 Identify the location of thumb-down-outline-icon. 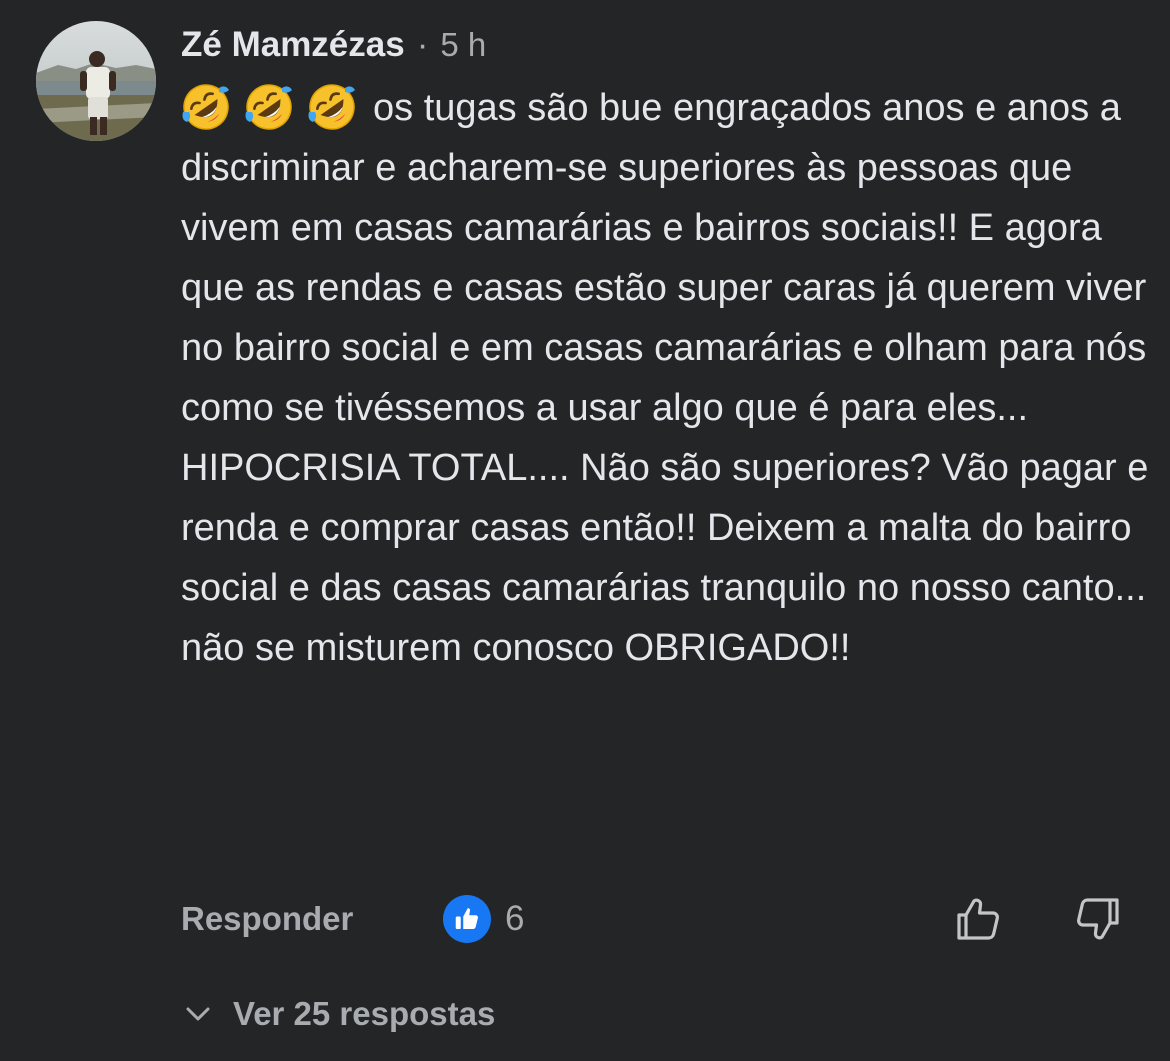
(1098, 919).